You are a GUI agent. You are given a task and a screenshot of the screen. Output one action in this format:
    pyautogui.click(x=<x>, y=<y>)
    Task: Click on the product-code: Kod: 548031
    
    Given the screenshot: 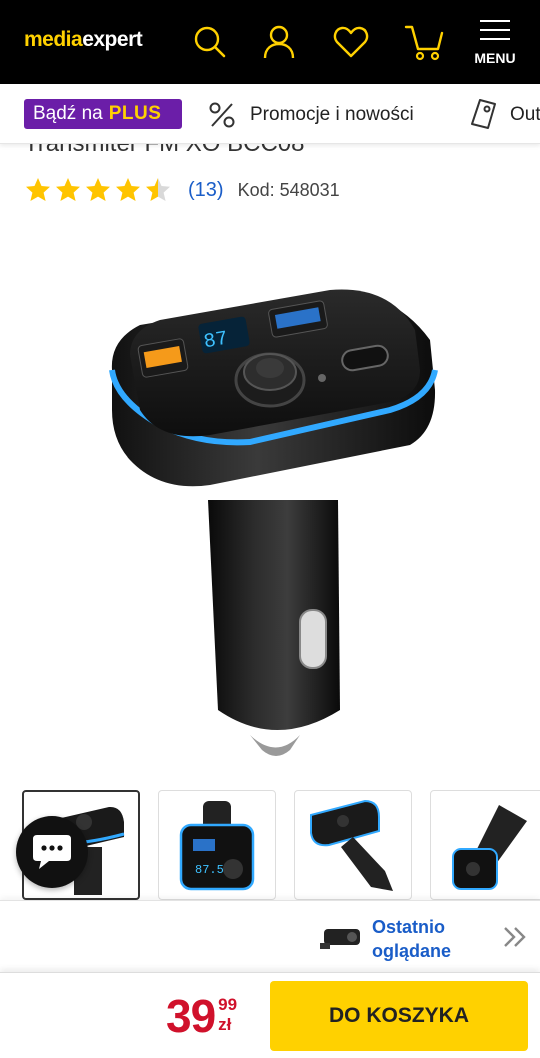 What is the action you would take?
    pyautogui.click(x=288, y=189)
    